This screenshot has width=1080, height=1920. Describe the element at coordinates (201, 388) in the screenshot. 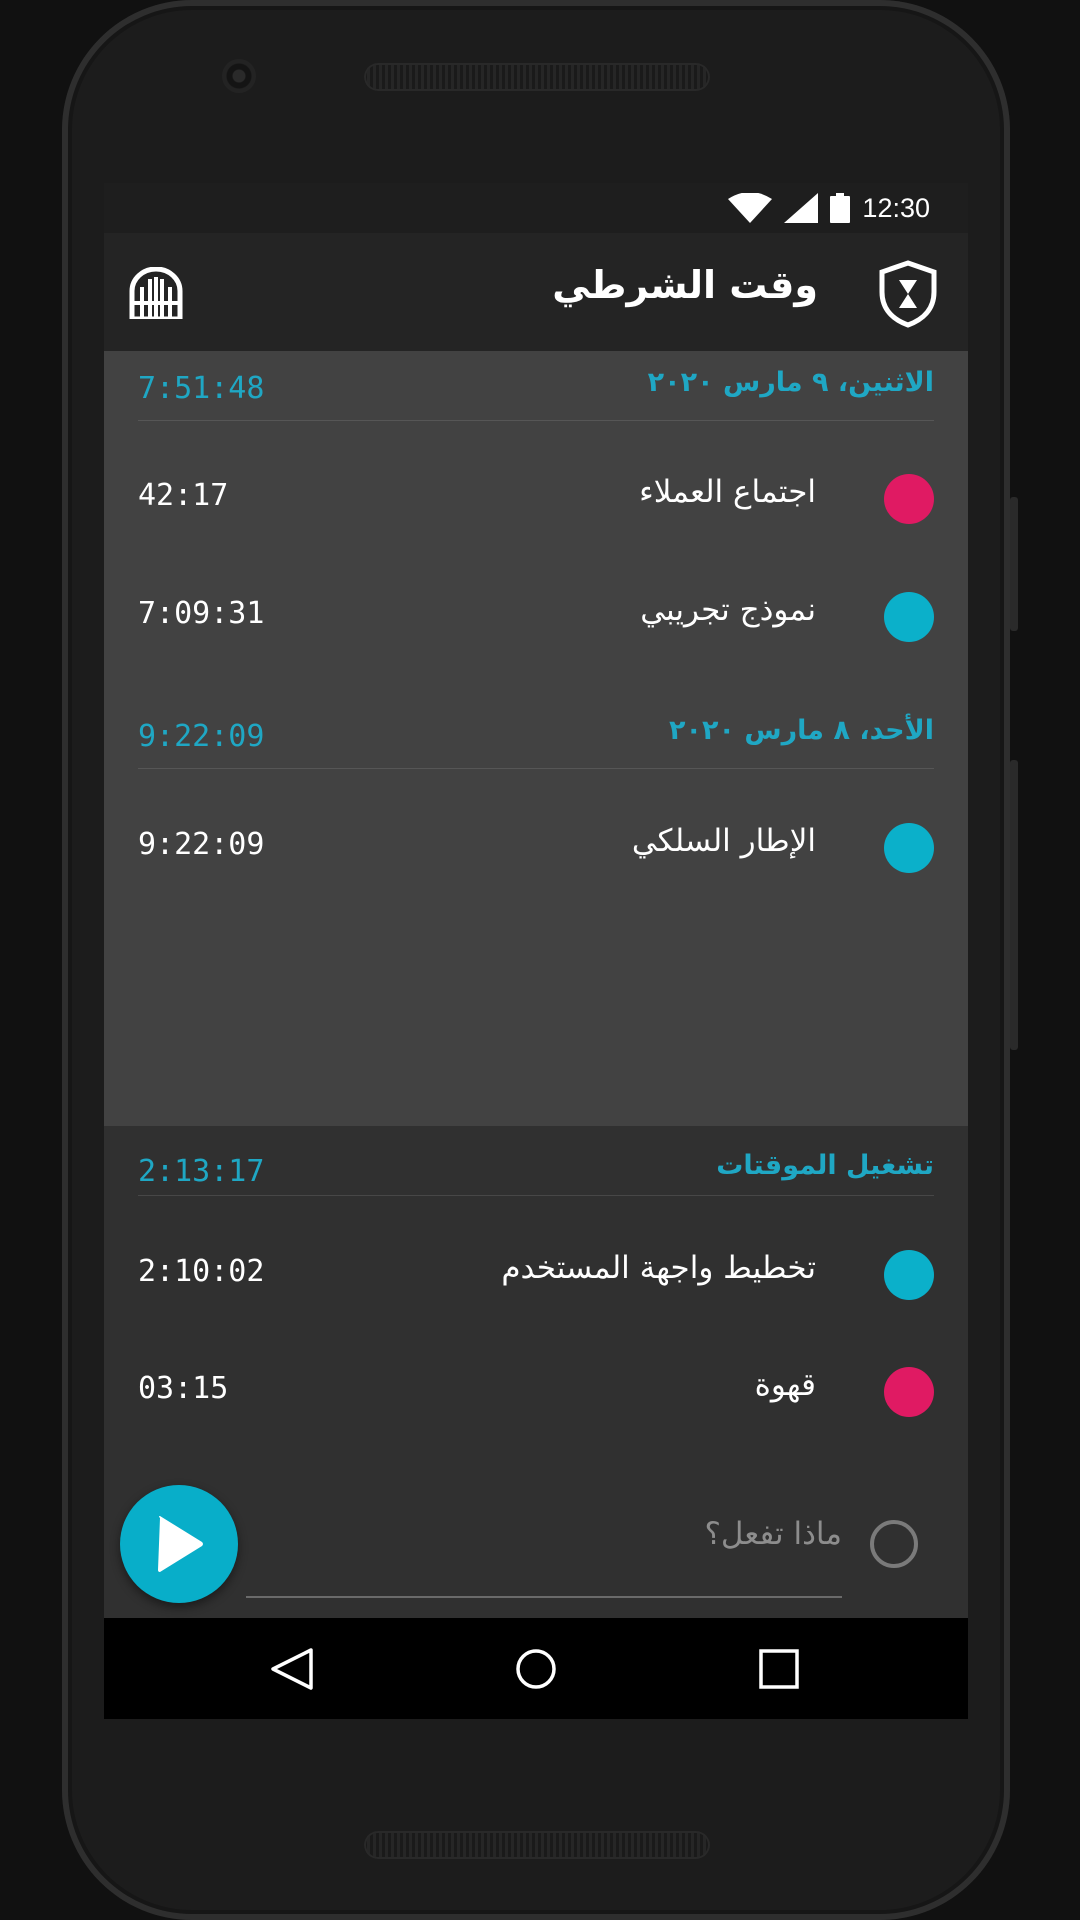

I see `day-total: 7:51:48` at that location.